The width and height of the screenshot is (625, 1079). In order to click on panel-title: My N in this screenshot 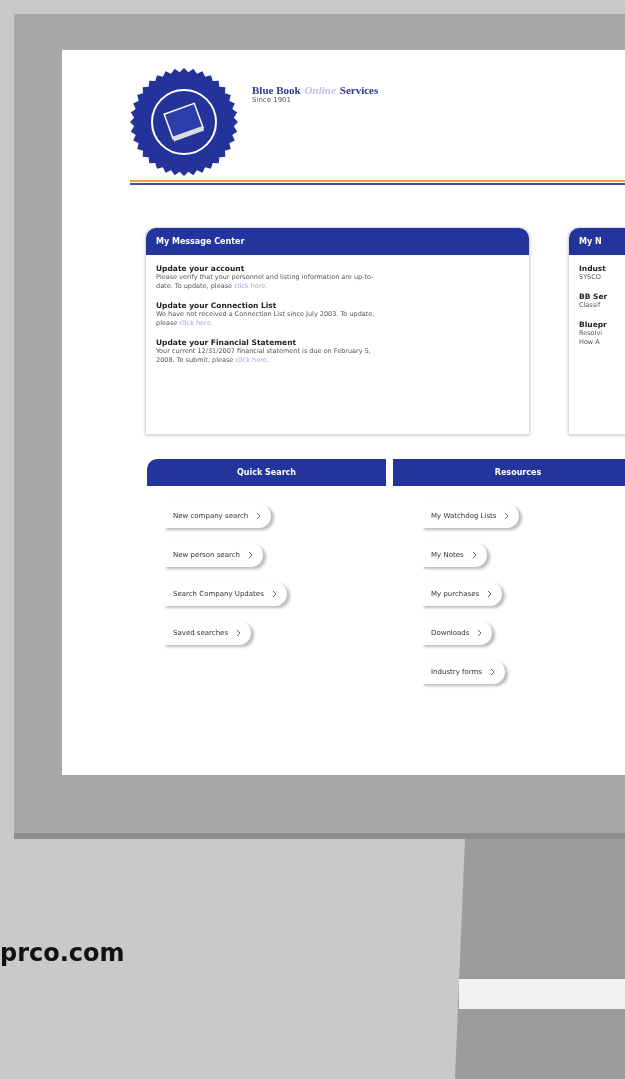, I will do `click(597, 241)`.